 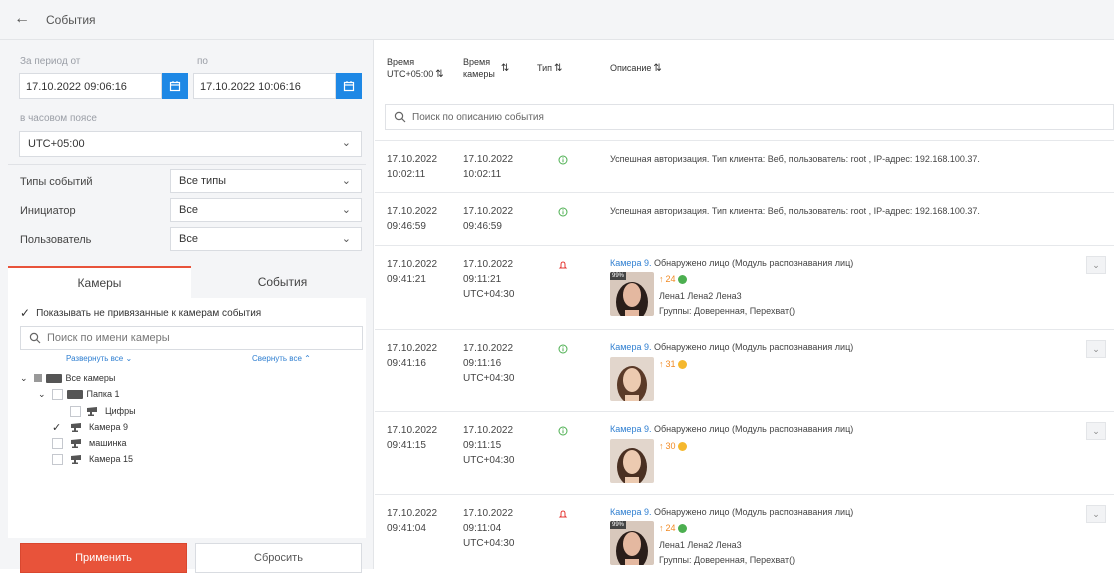 What do you see at coordinates (22, 19) in the screenshot?
I see `arrow-left-icon: ←` at bounding box center [22, 19].